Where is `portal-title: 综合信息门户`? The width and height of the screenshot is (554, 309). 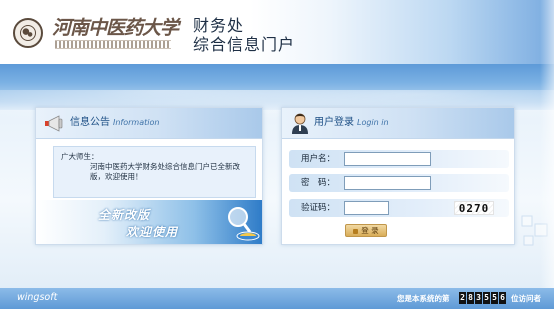 portal-title: 综合信息门户 is located at coordinates (244, 44).